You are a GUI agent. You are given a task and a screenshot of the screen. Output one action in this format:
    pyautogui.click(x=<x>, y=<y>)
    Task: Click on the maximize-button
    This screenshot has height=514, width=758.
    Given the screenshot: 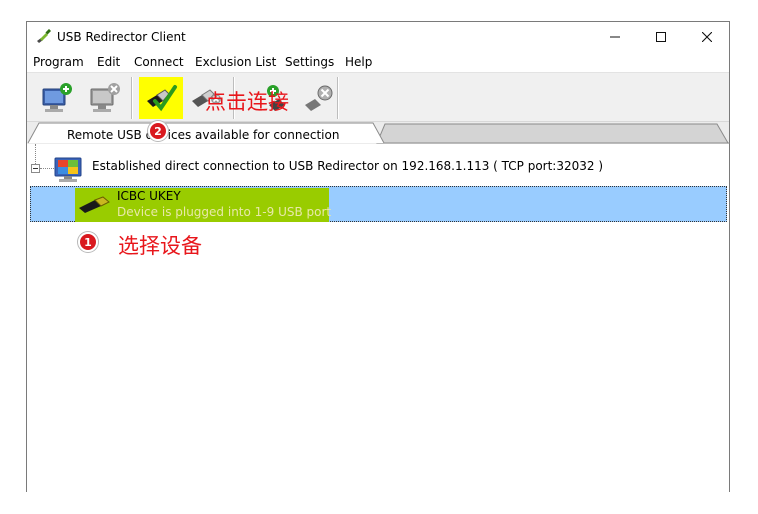 What is the action you would take?
    pyautogui.click(x=661, y=37)
    